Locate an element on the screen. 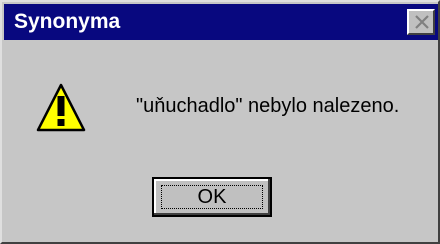 This screenshot has height=244, width=440. title-bar: Synonyma is located at coordinates (221, 22).